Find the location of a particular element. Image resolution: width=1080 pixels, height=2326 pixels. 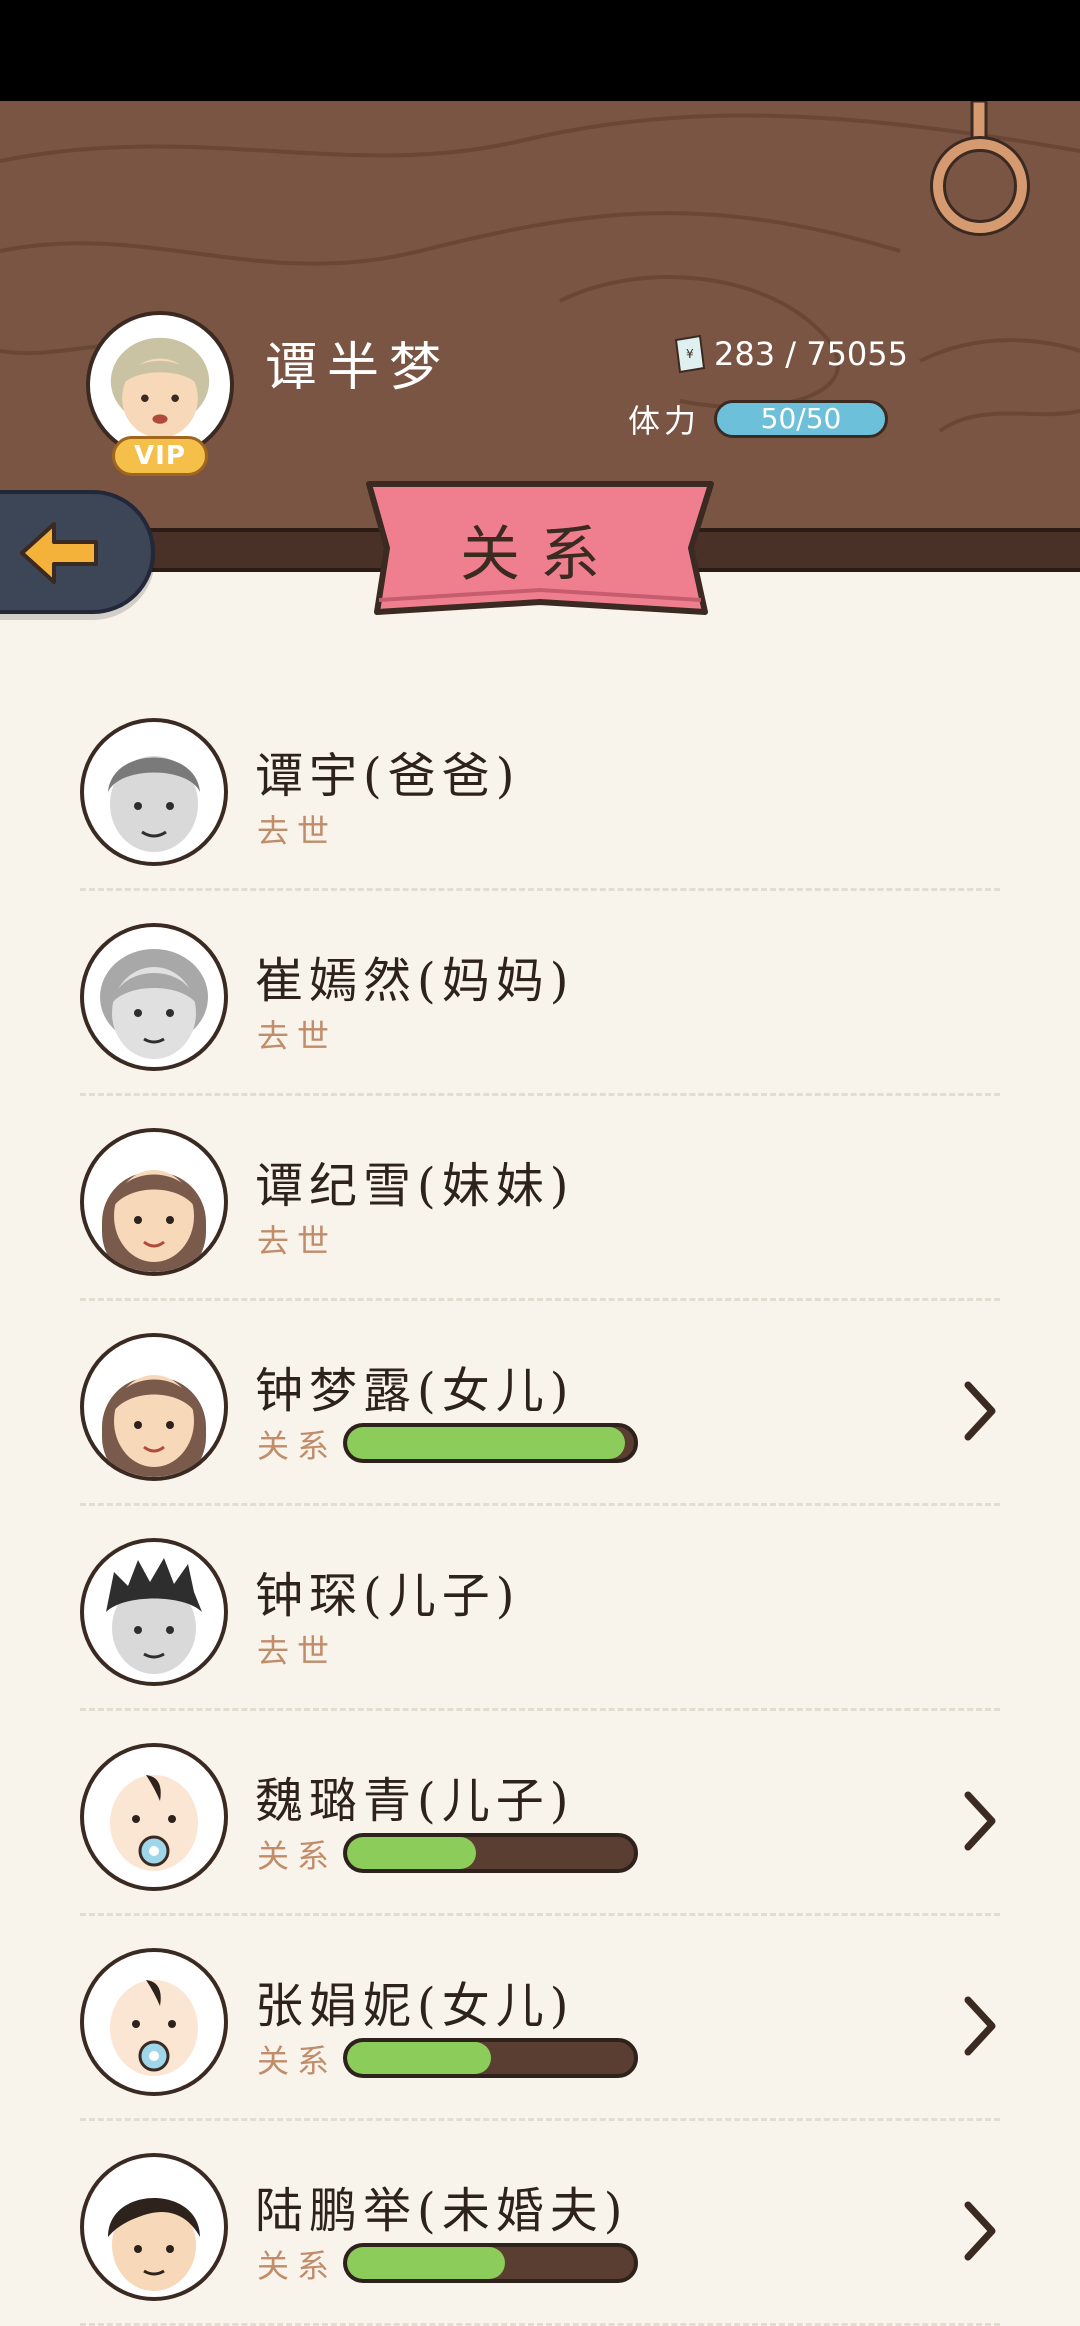

relation-name: 张娟妮(女儿) is located at coordinates (415, 2006).